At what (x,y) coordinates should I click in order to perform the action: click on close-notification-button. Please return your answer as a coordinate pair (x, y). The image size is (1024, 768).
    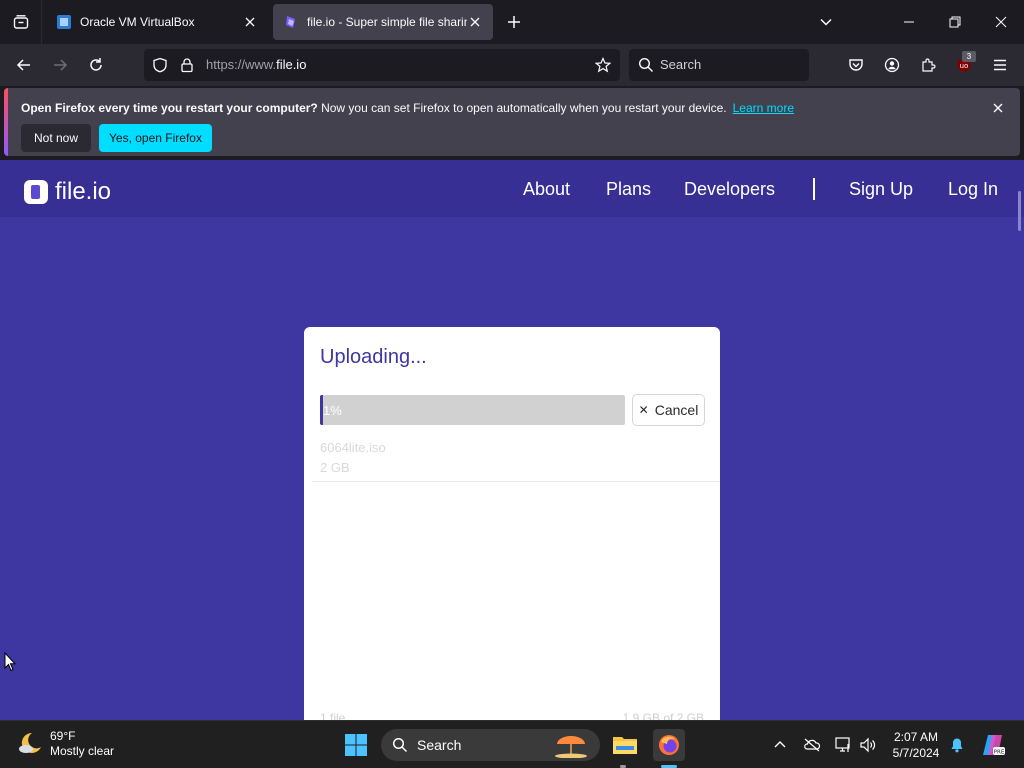
    Looking at the image, I should click on (998, 108).